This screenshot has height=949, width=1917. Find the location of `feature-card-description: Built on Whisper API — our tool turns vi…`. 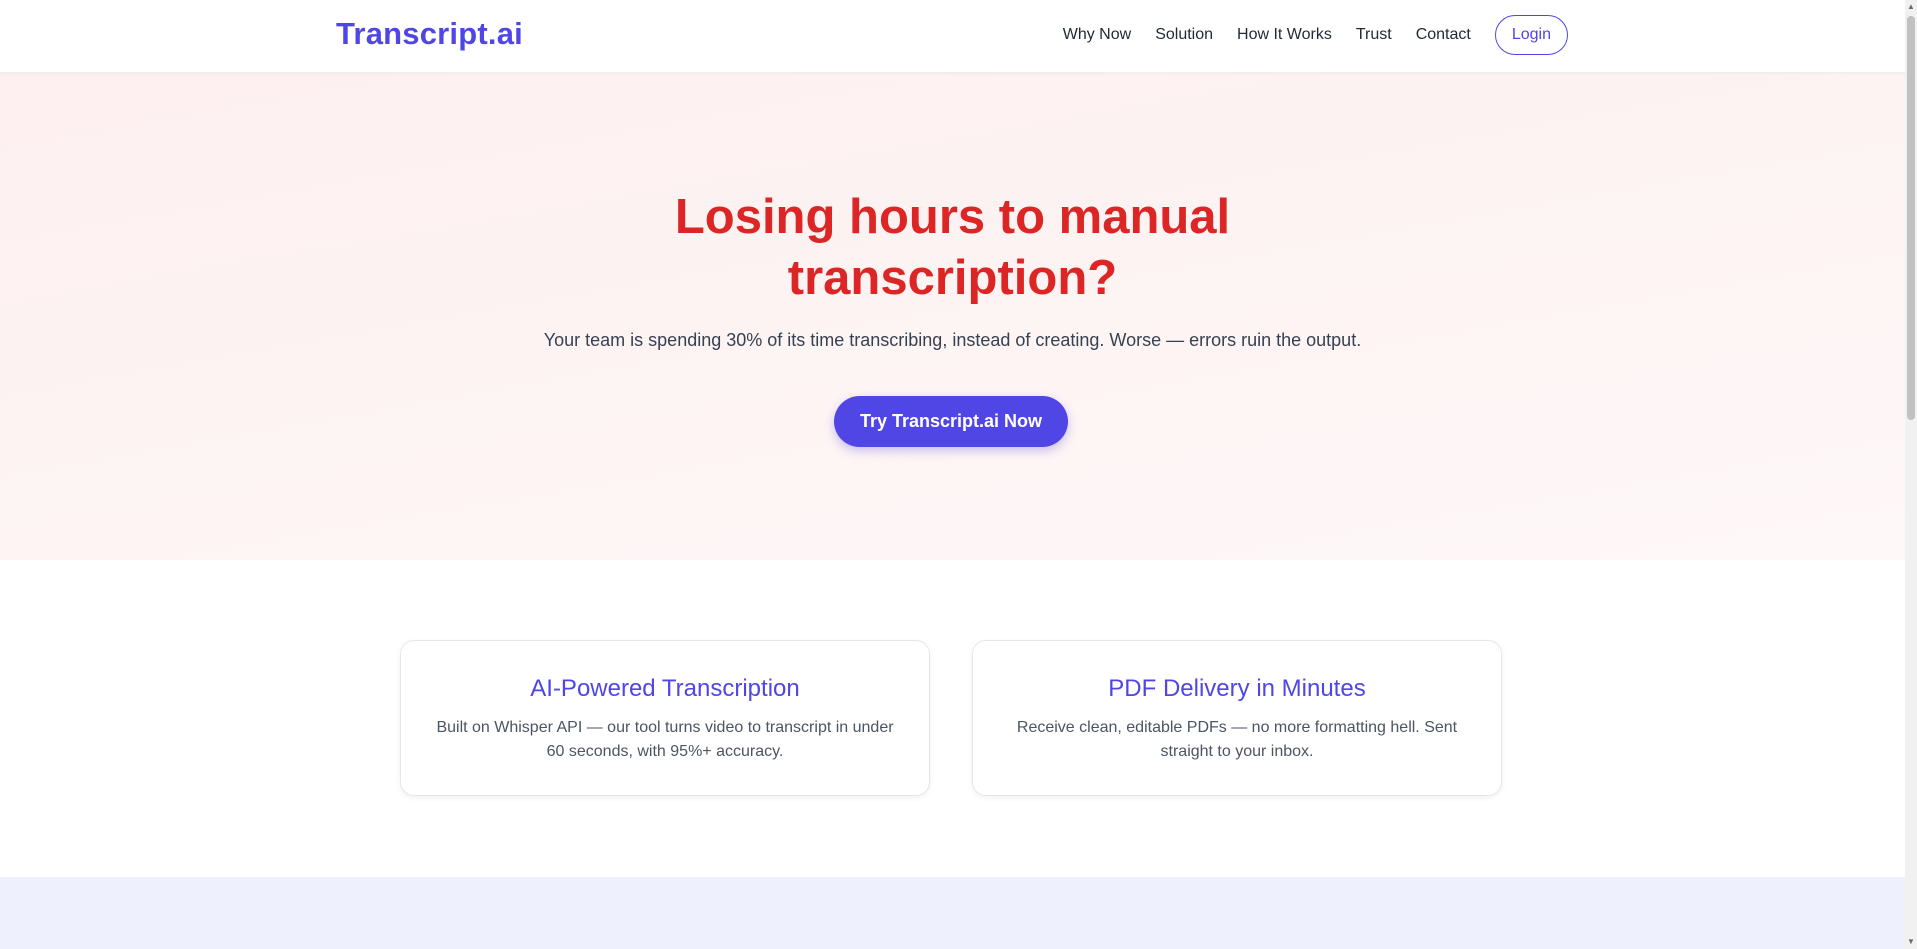

feature-card-description: Built on Whisper API — our tool turns vi… is located at coordinates (665, 739).